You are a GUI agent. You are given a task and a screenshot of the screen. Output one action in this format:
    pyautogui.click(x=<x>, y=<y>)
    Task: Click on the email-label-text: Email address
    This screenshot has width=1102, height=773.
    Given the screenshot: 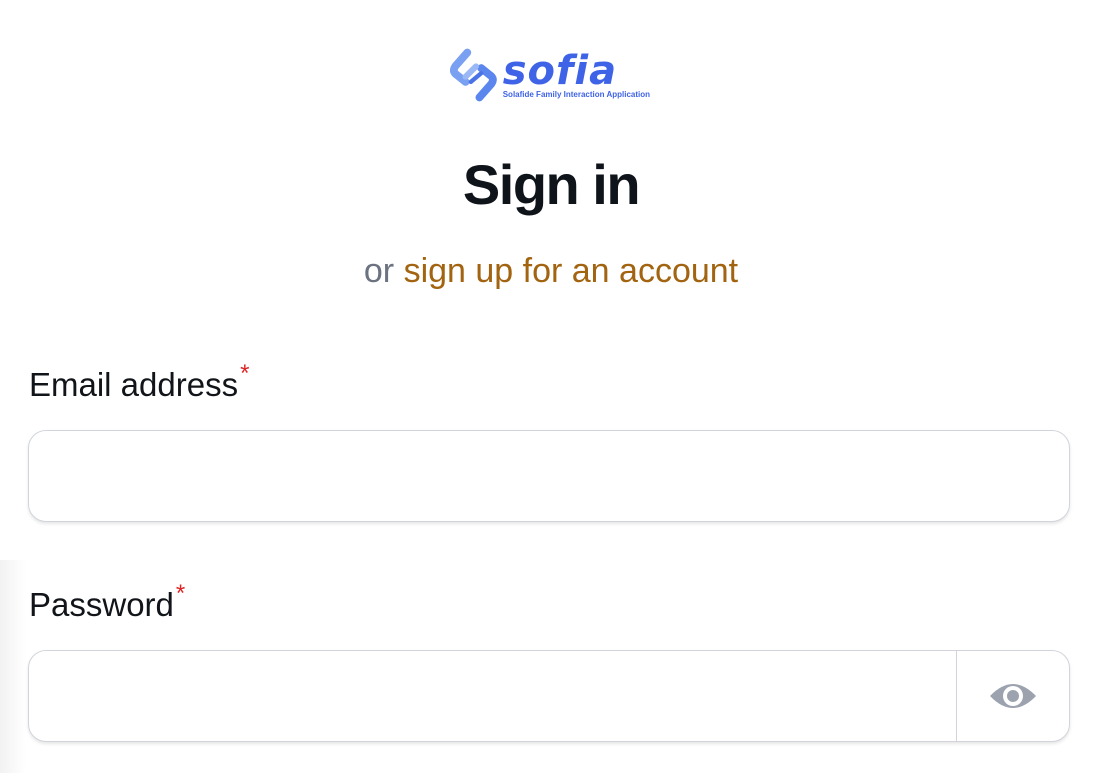 What is the action you would take?
    pyautogui.click(x=134, y=384)
    